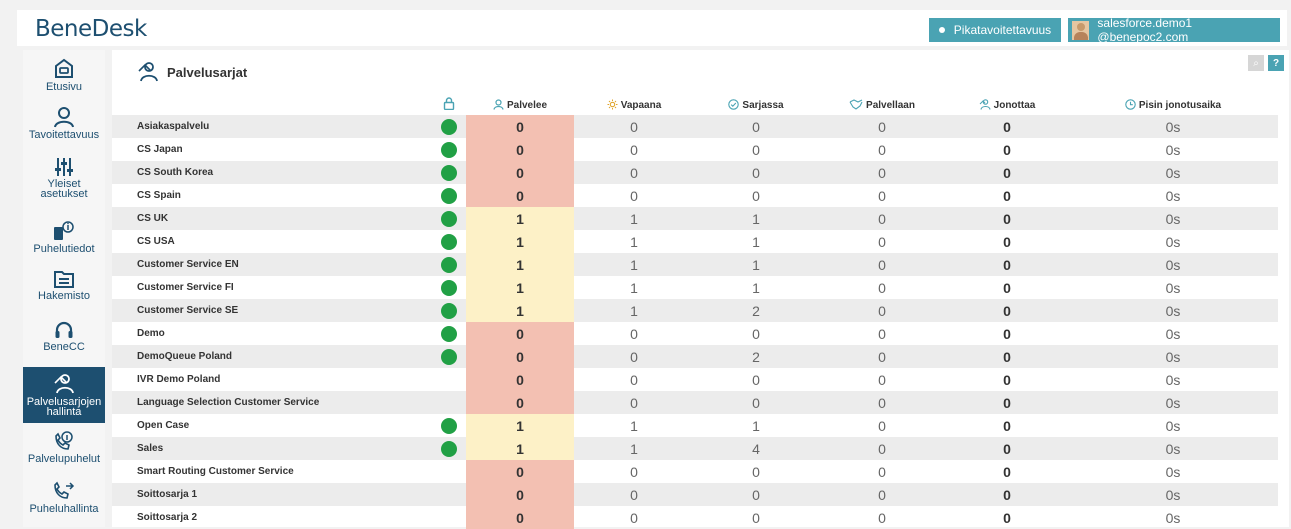  What do you see at coordinates (634, 105) in the screenshot?
I see `header-vapaana: Vapaana` at bounding box center [634, 105].